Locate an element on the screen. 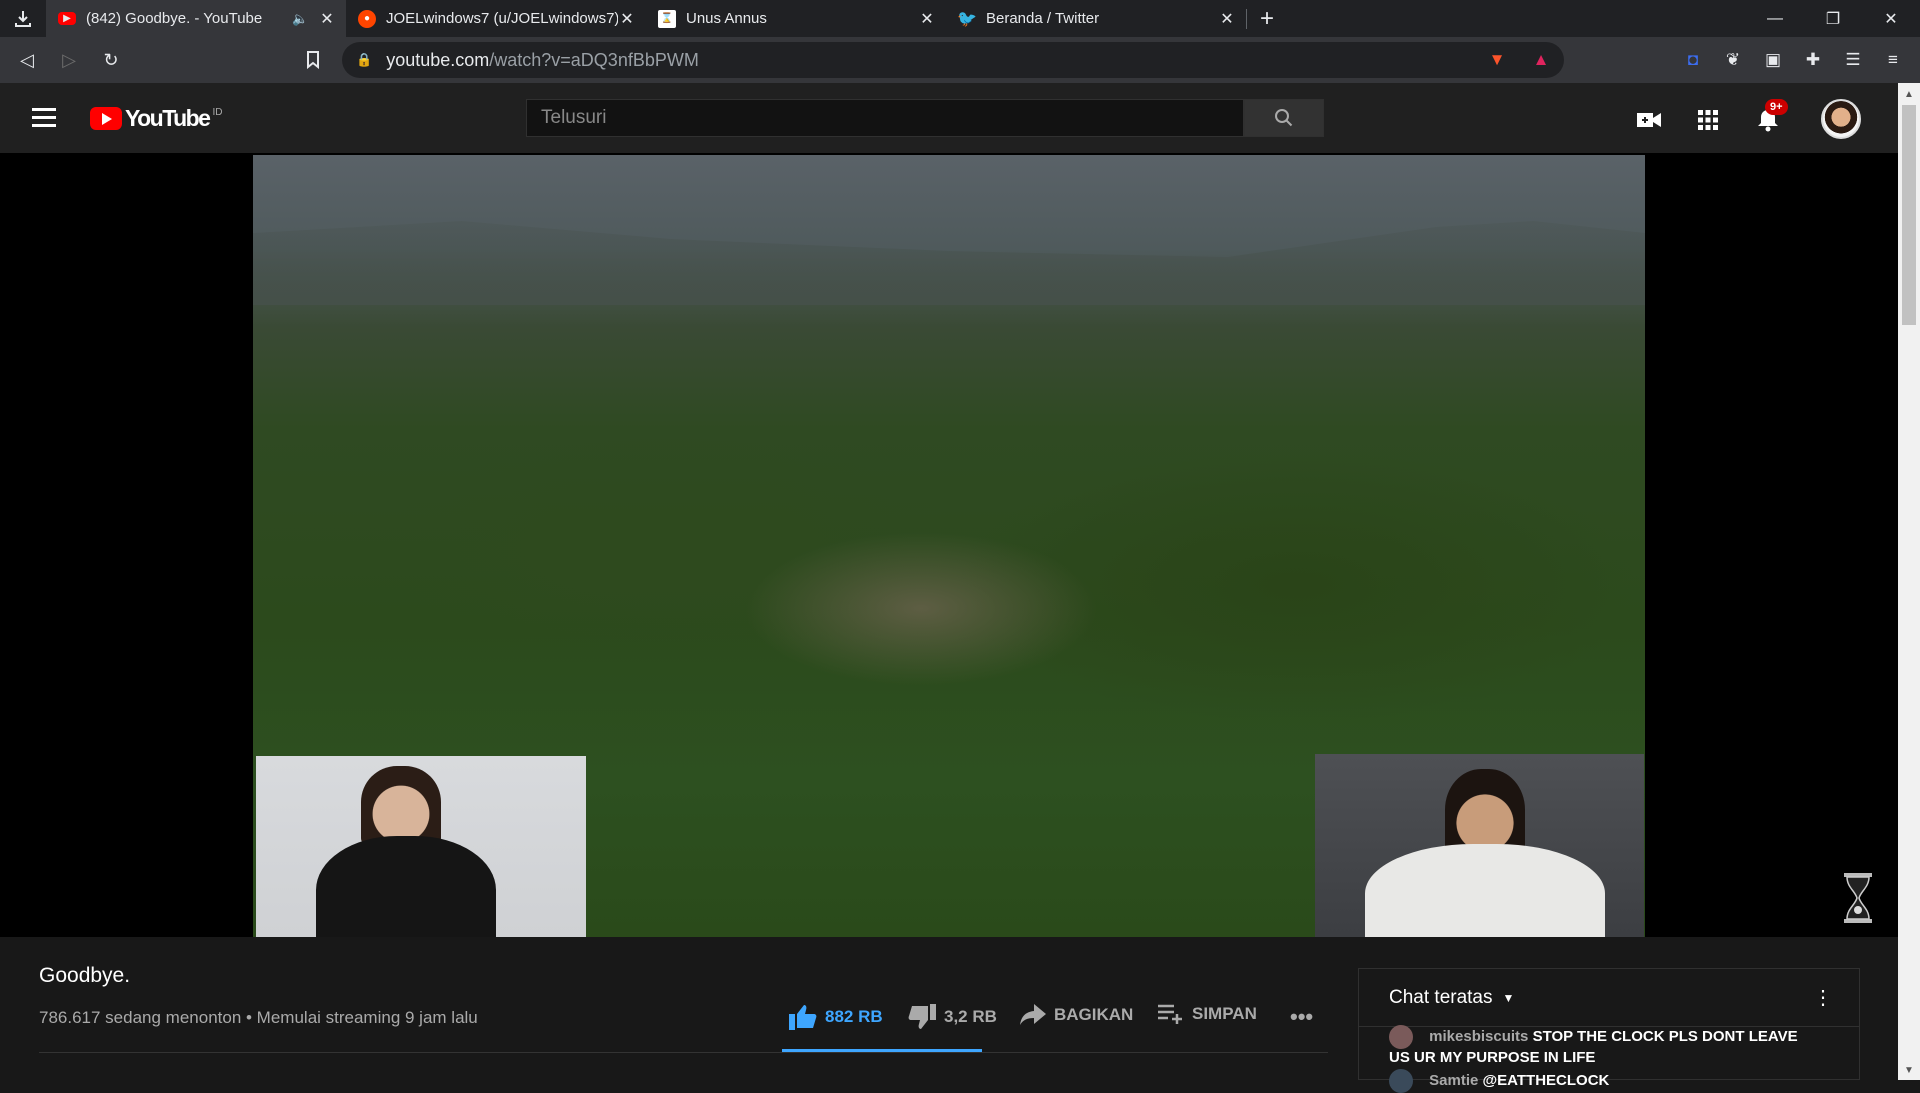 The image size is (1920, 1093). scrollbar-thumb is located at coordinates (1909, 215).